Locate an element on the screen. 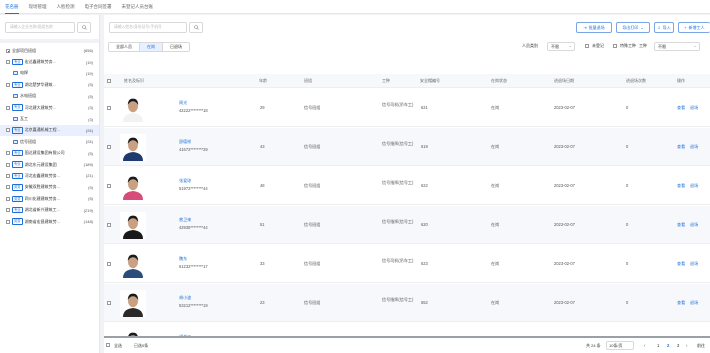 This screenshot has width=710, height=353. worker-search-input: 请输入姓名/身份证号/手机号 is located at coordinates (148, 27).